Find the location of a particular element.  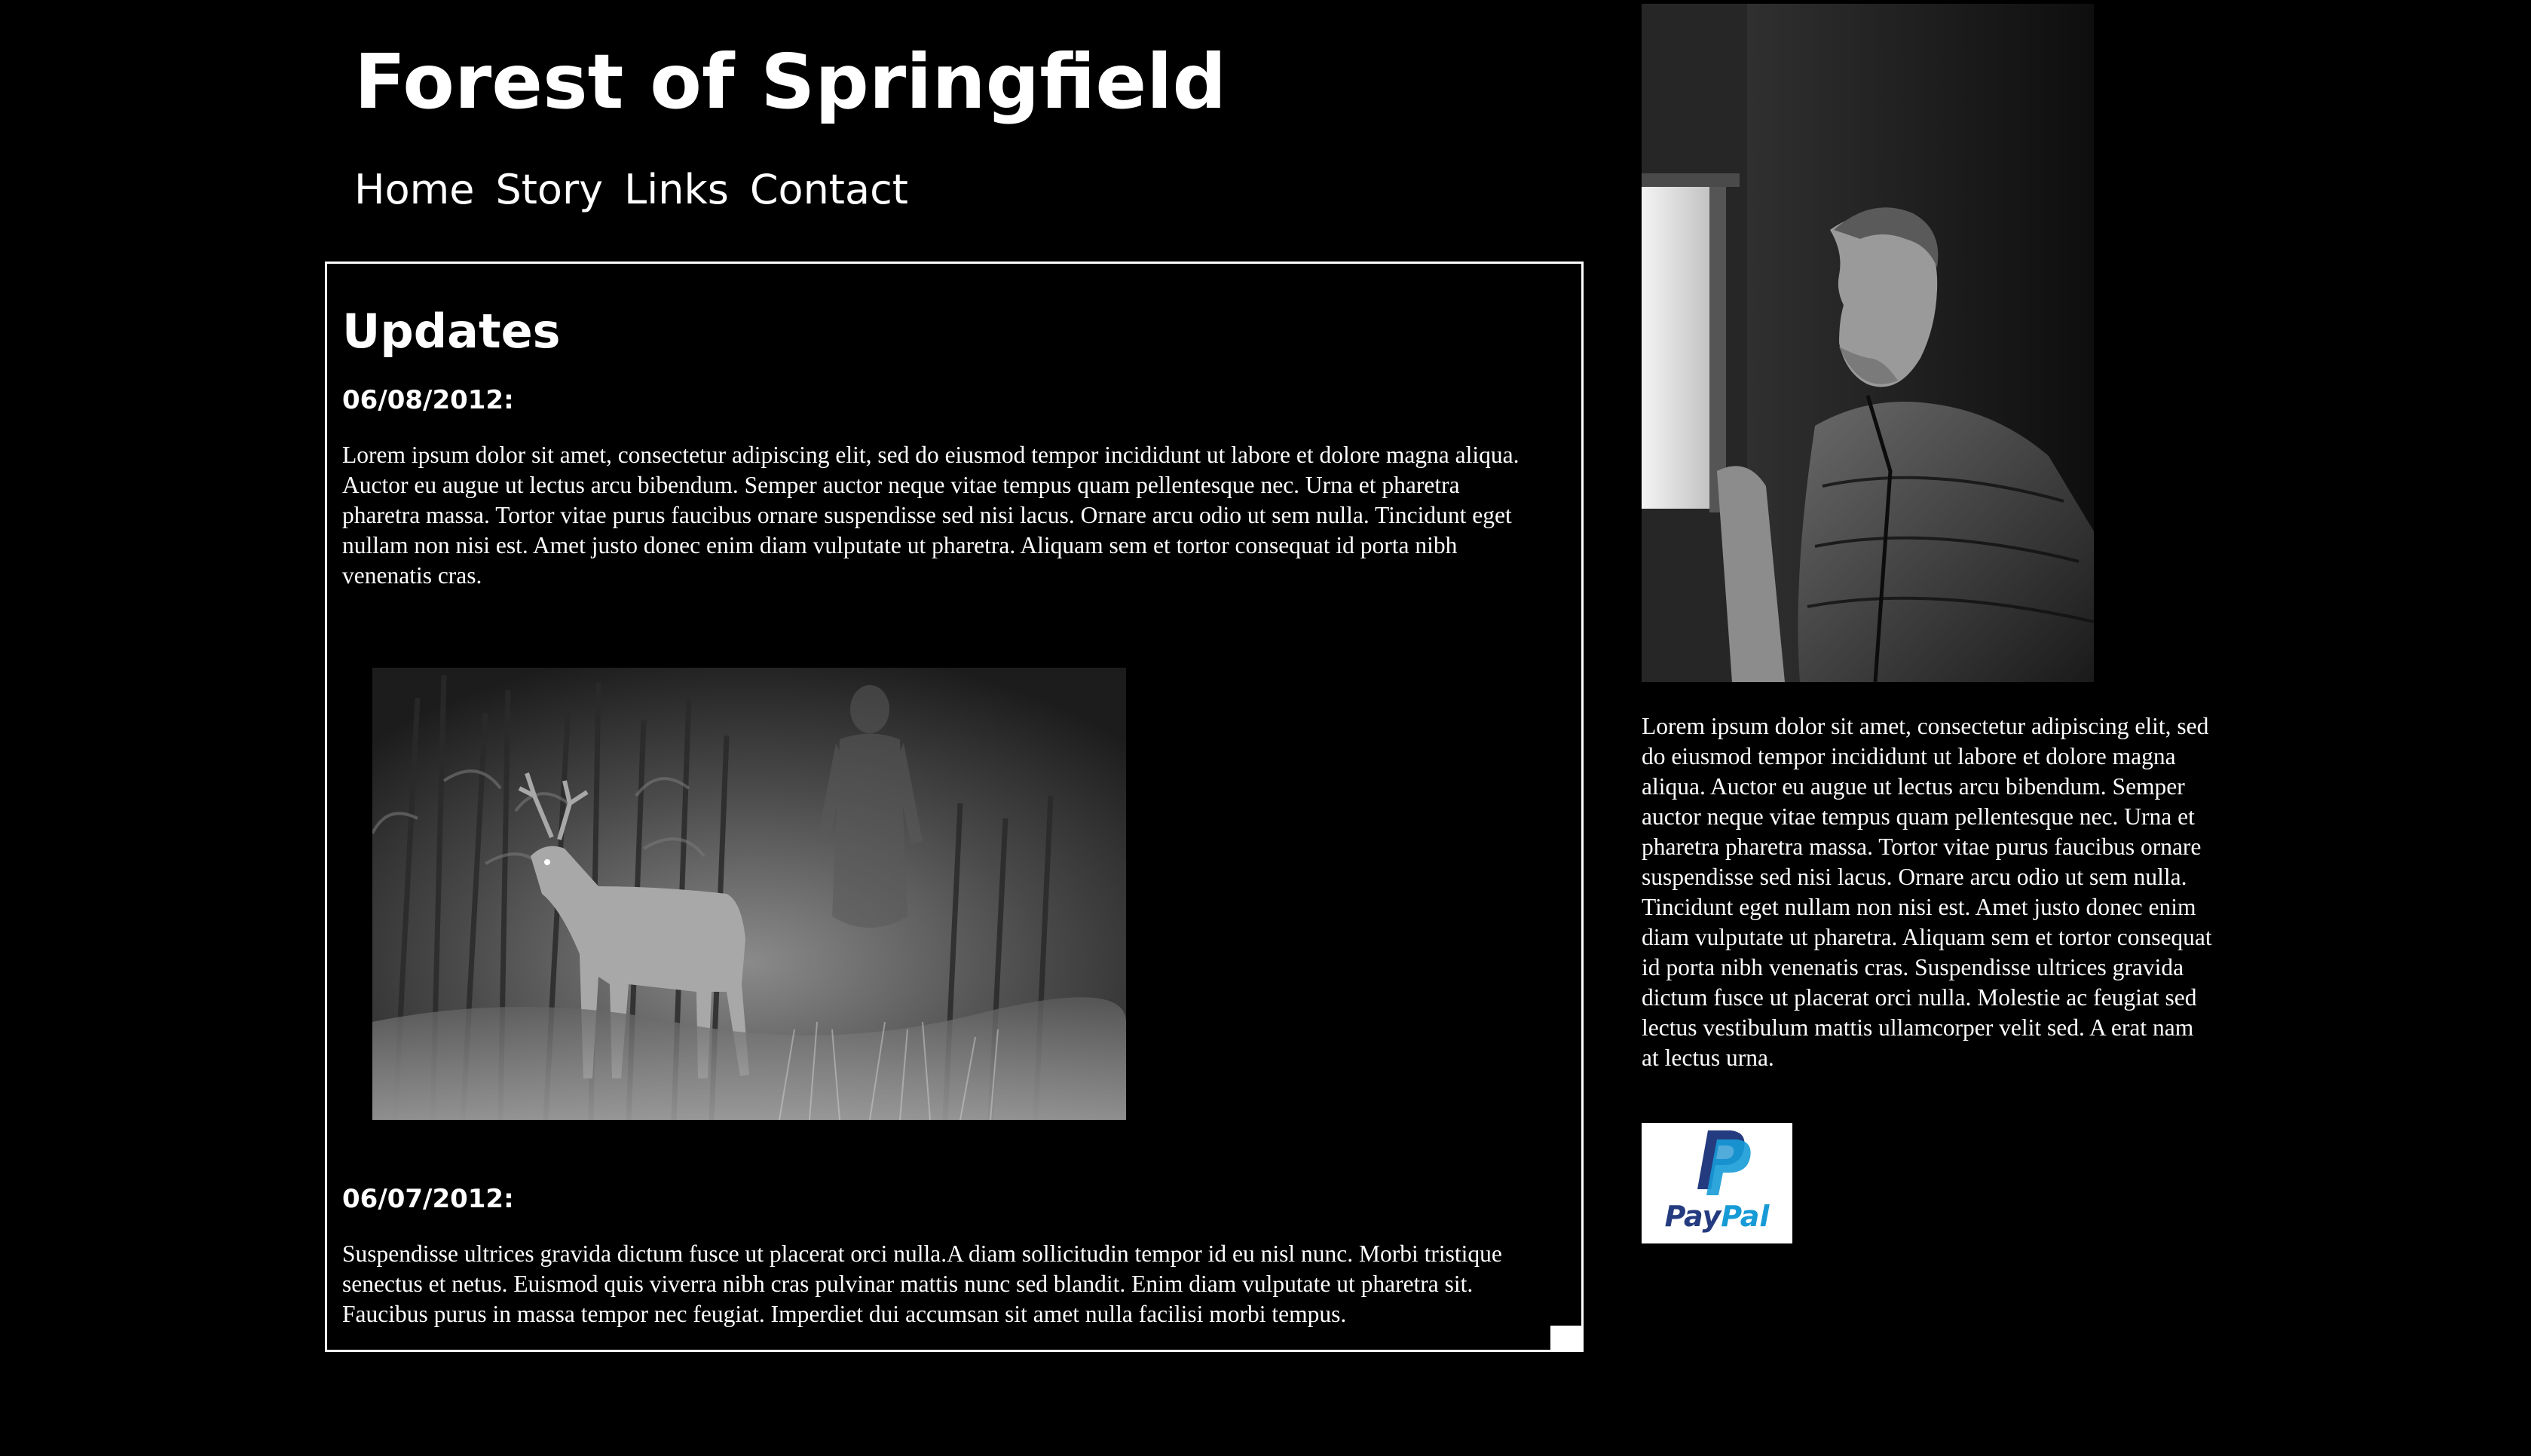

paypal-wordmark: PayPal is located at coordinates (1717, 1216).